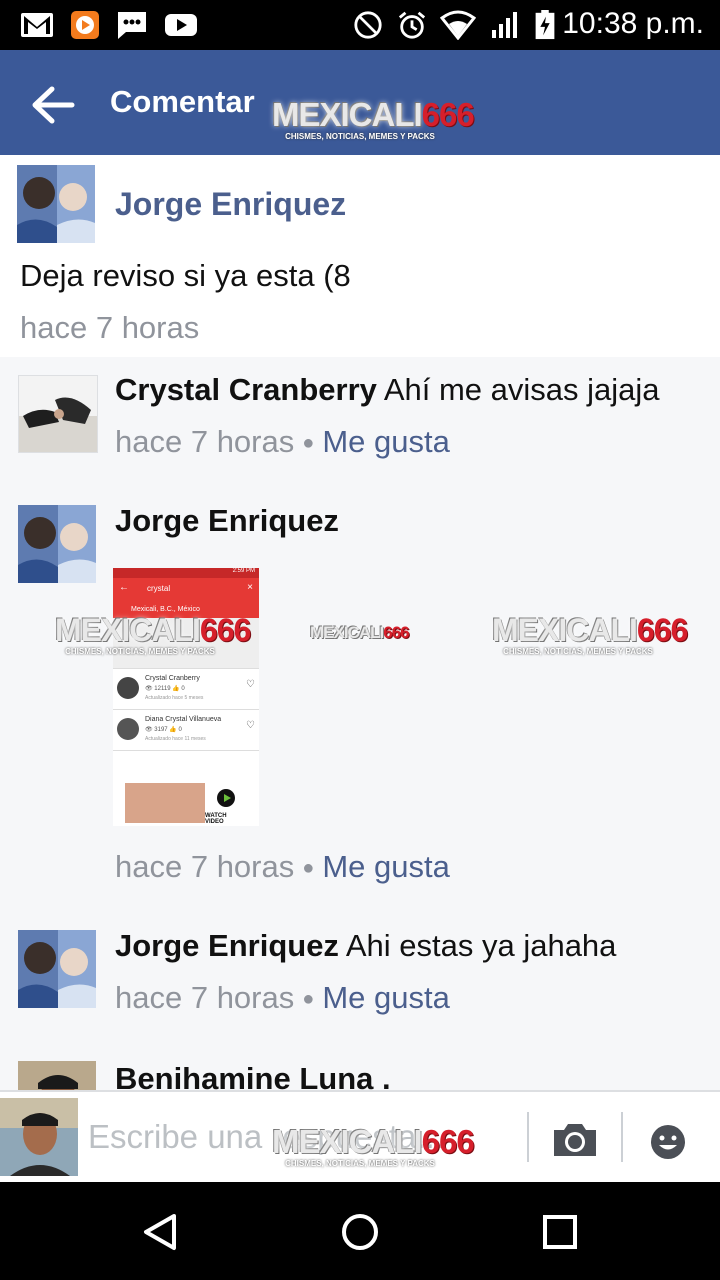  I want to click on system-nav-bar, so click(360, 1231).